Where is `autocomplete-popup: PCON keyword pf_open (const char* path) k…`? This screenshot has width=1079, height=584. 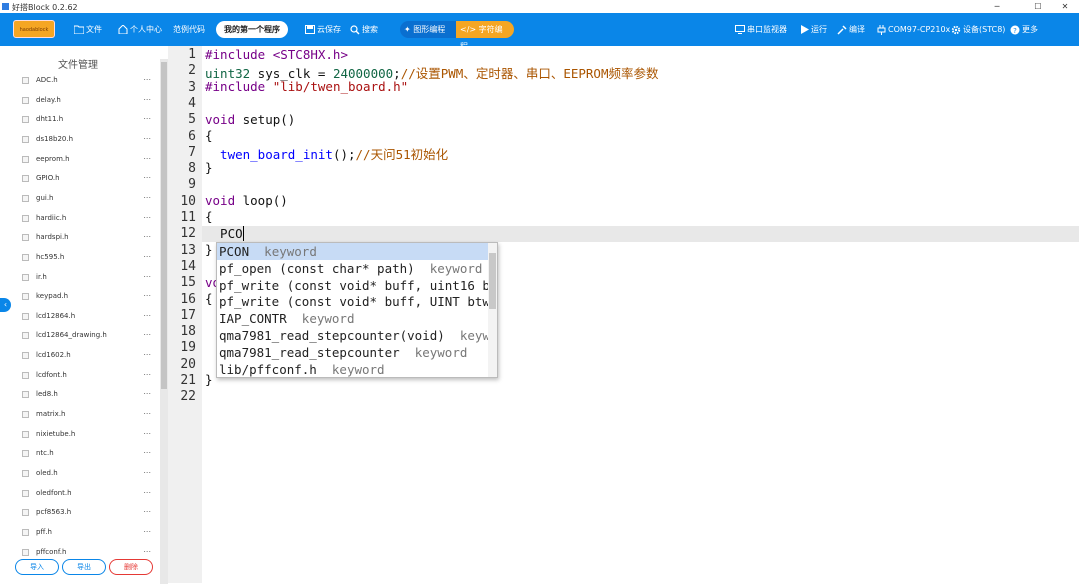 autocomplete-popup: PCON keyword pf_open (const char* path) k… is located at coordinates (357, 310).